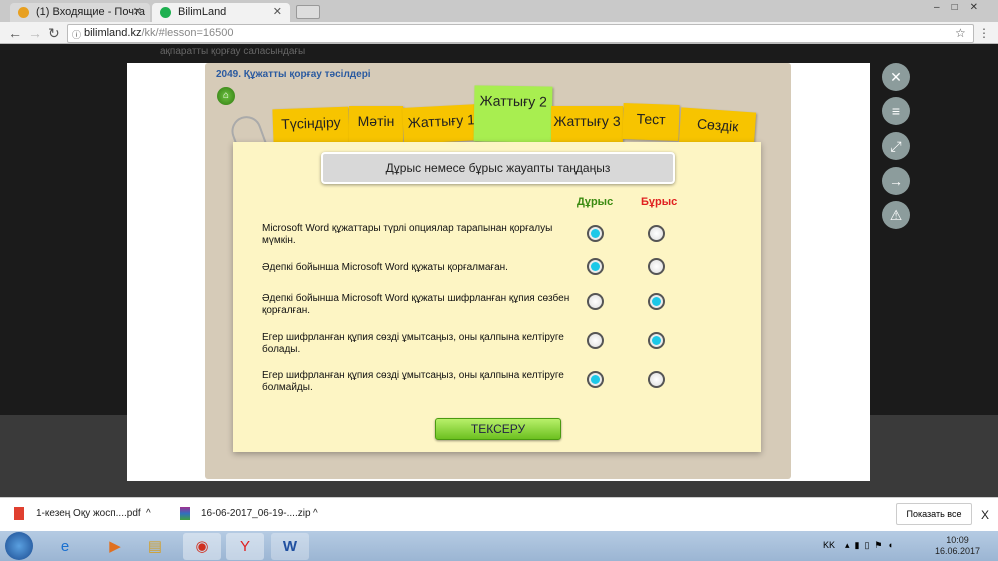 The image size is (998, 561). What do you see at coordinates (88, 513) in the screenshot?
I see `download-item-pdf: 1-кезең Оқу жосп....pdf` at bounding box center [88, 513].